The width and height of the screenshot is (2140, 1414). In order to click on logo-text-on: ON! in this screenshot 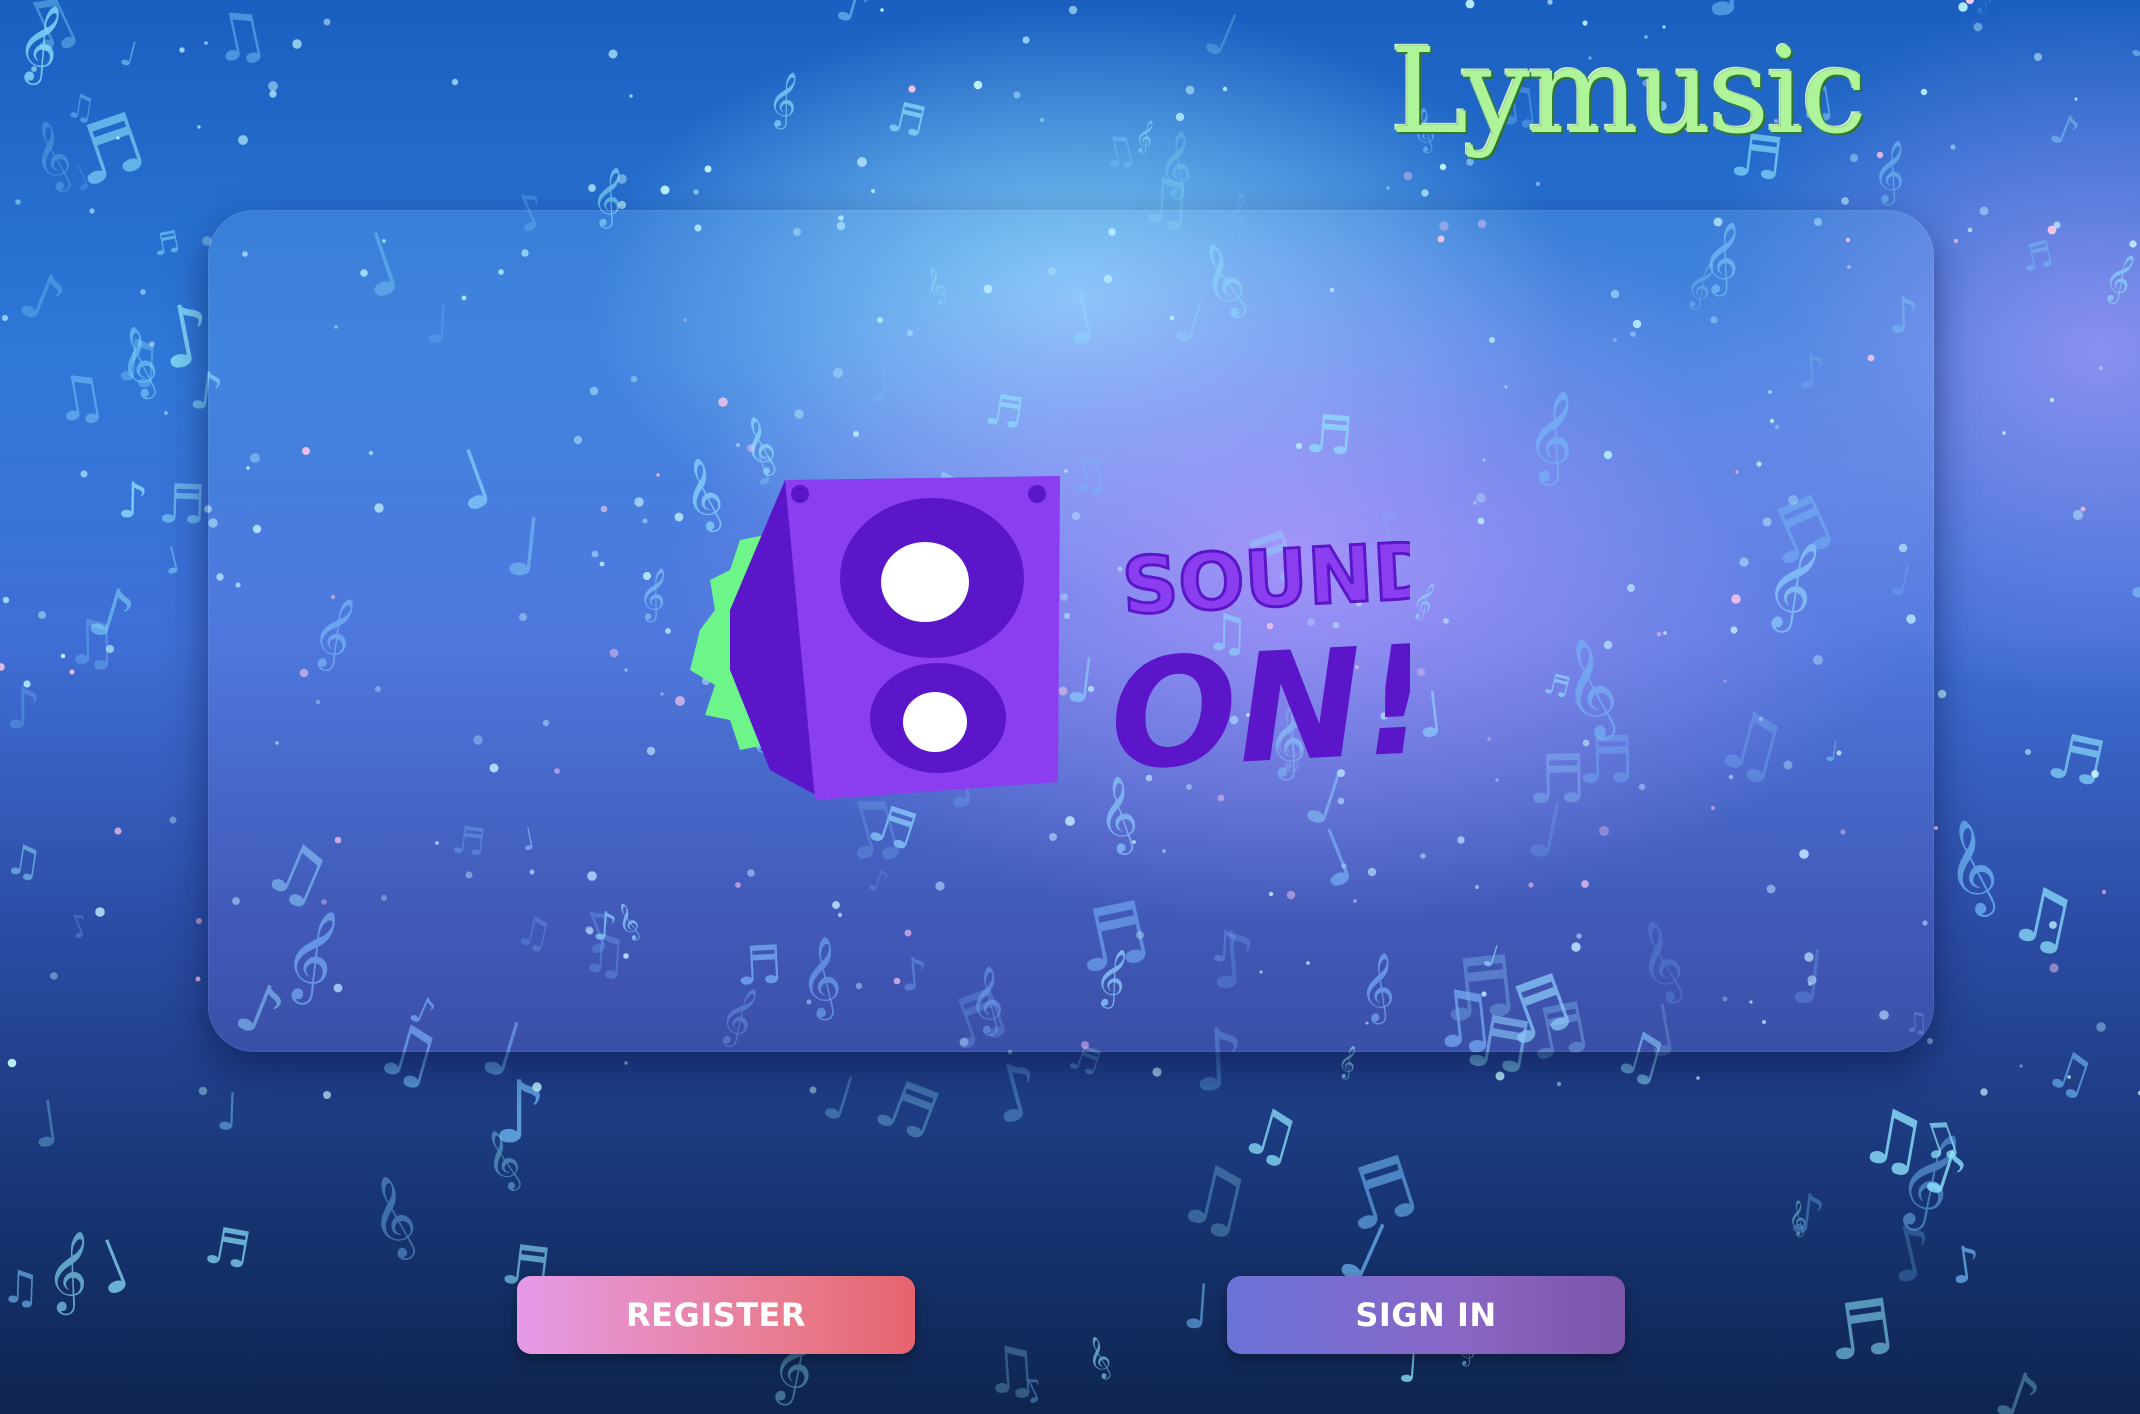, I will do `click(1258, 709)`.